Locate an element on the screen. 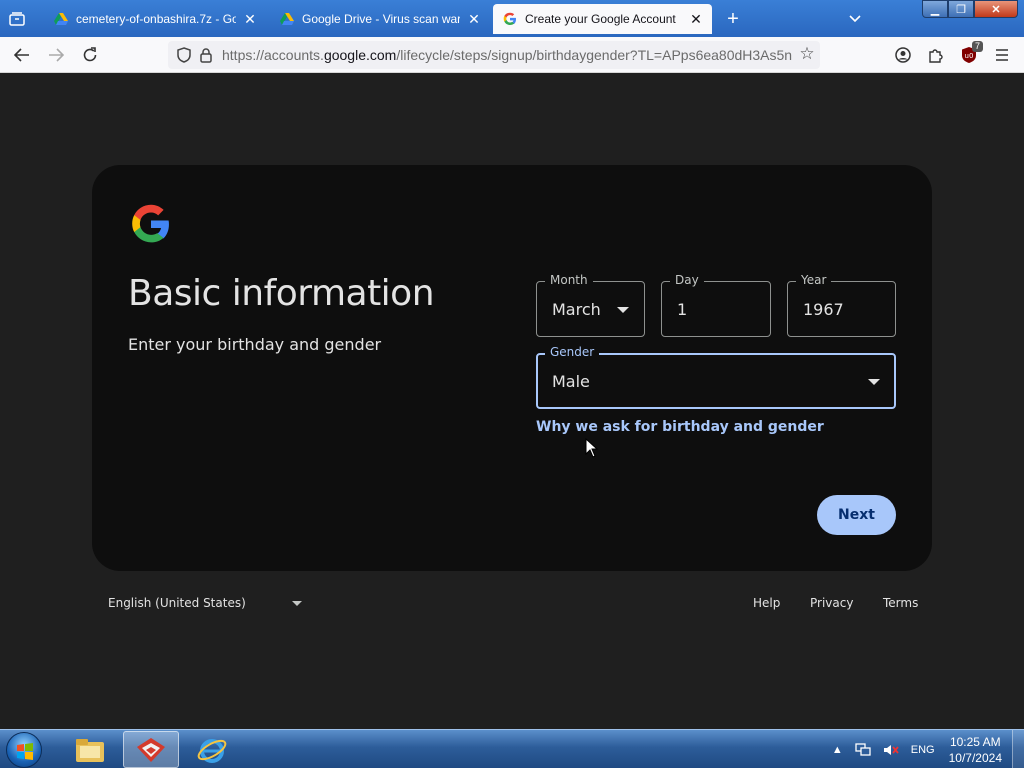 The width and height of the screenshot is (1024, 768). page-subtitle: Enter your birthday and gender is located at coordinates (255, 344).